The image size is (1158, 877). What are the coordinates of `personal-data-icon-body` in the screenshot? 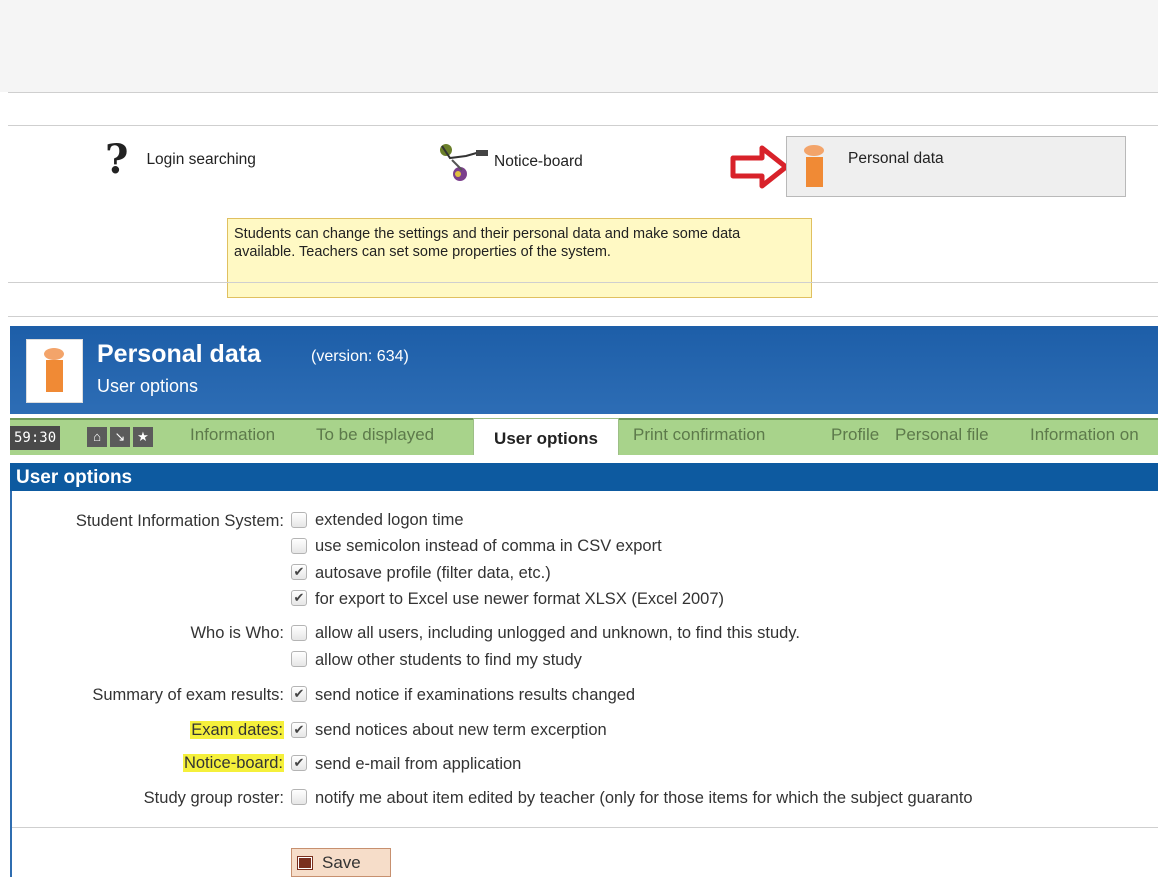 It's located at (814, 172).